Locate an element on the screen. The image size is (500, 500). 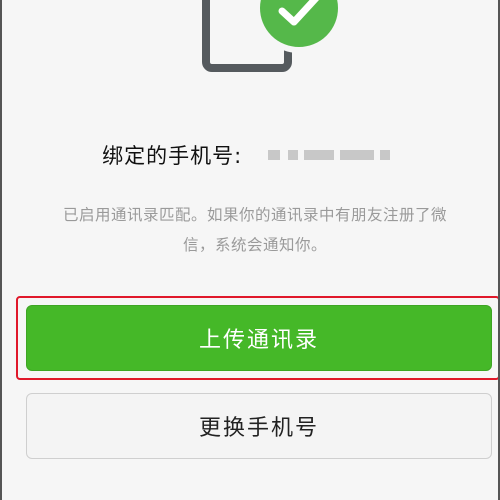
change-phone-button: 更换手机号 is located at coordinates (259, 426).